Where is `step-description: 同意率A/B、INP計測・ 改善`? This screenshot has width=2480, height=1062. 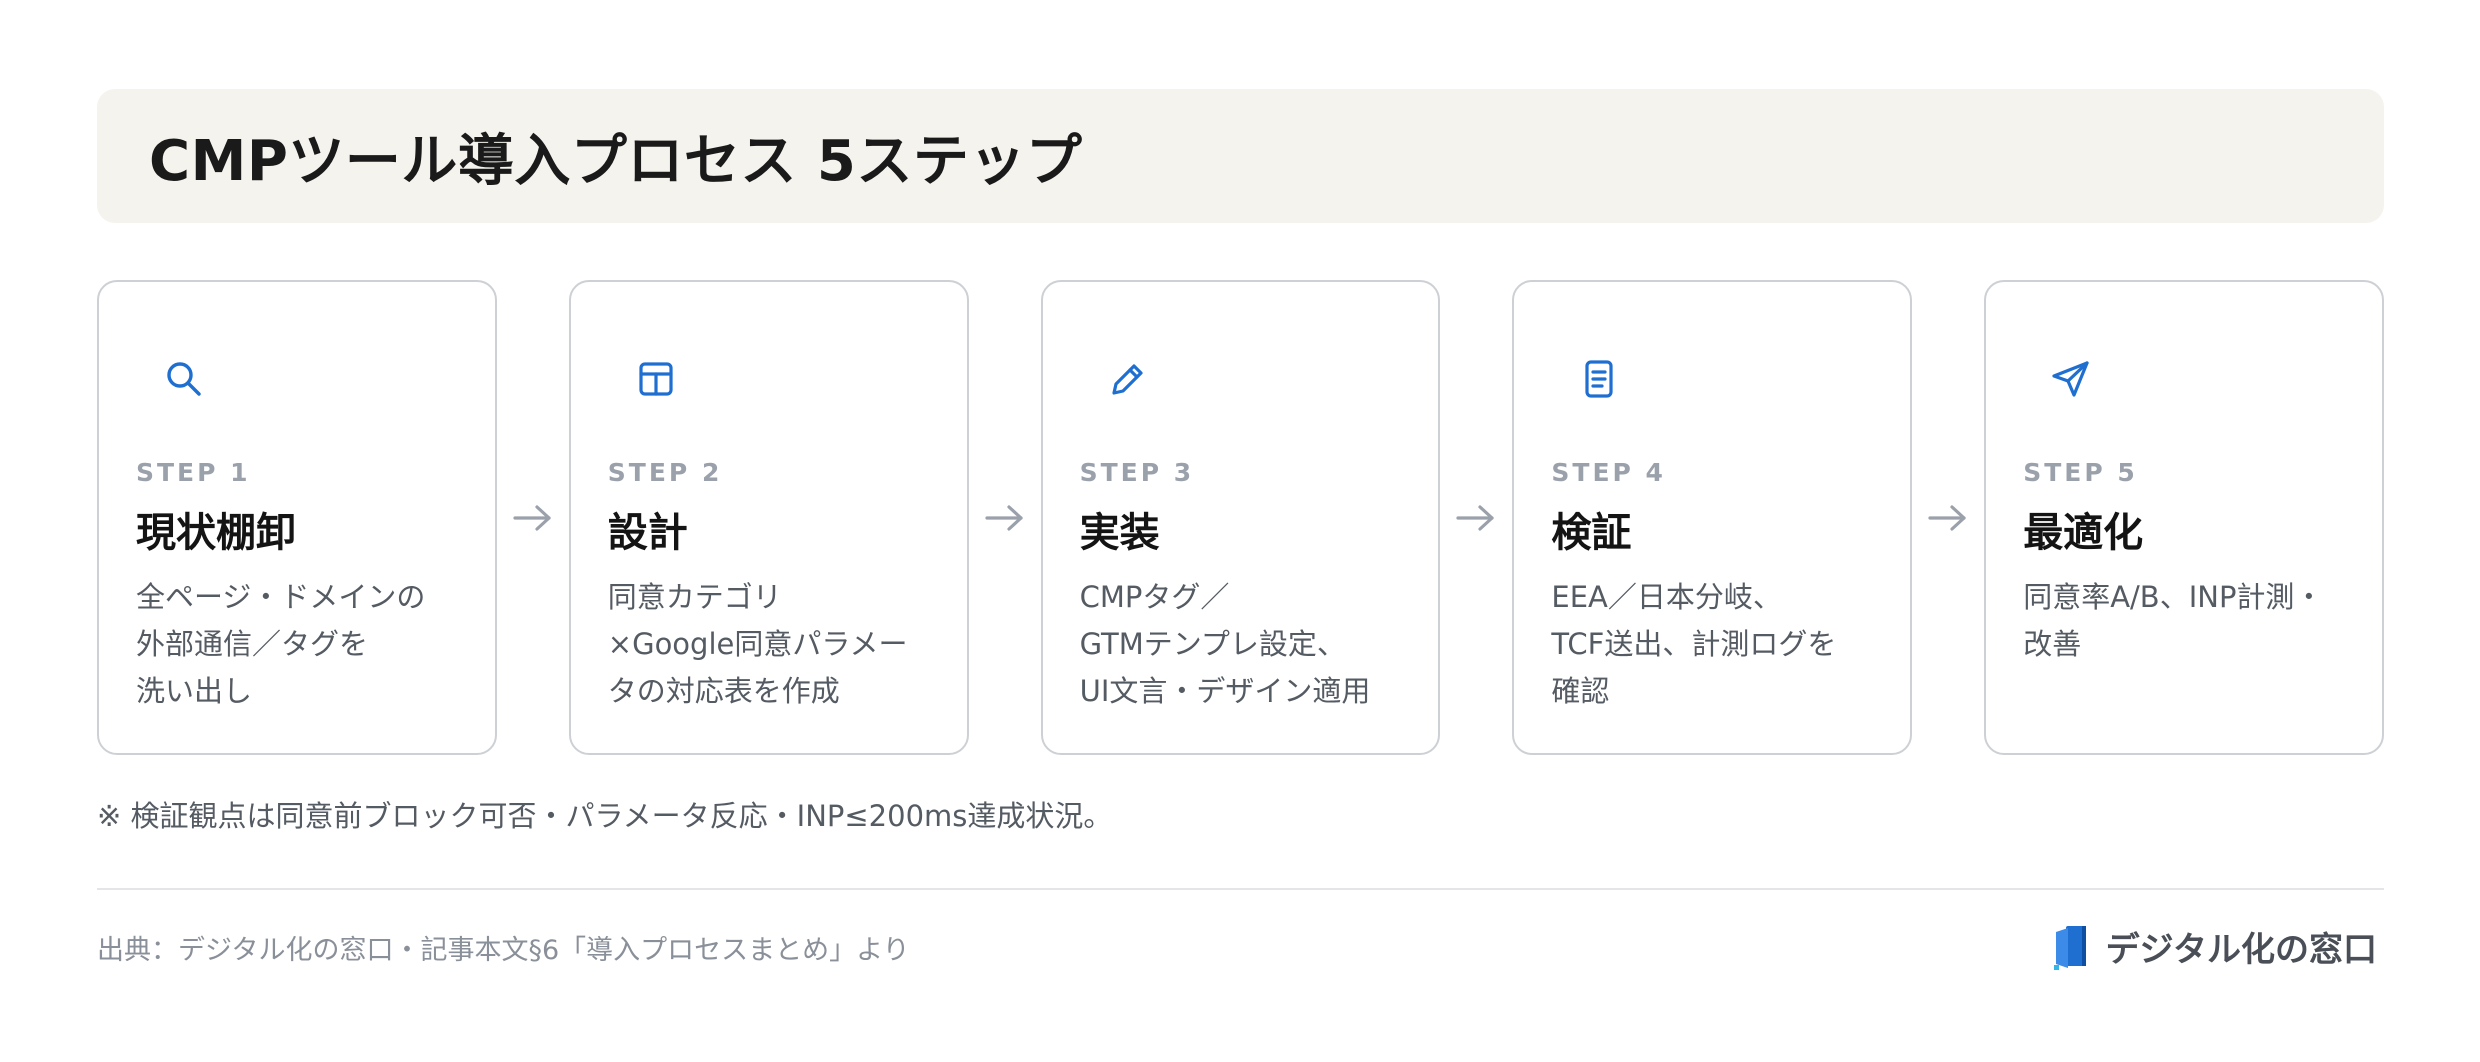
step-description: 同意率A/B、INP計測・ 改善 is located at coordinates (2194, 621).